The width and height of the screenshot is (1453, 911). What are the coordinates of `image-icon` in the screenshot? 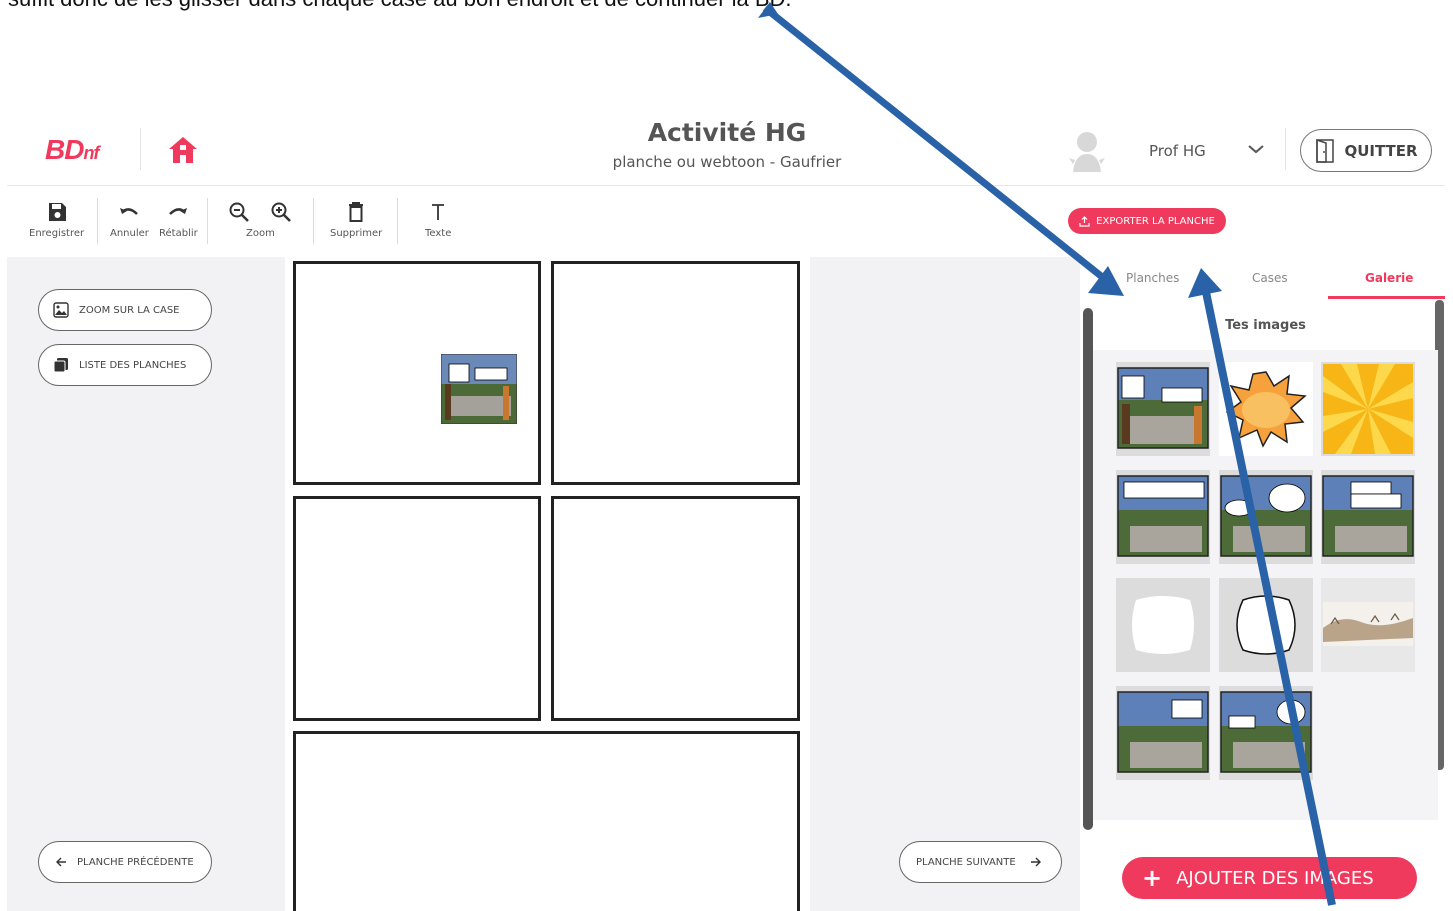 It's located at (61, 310).